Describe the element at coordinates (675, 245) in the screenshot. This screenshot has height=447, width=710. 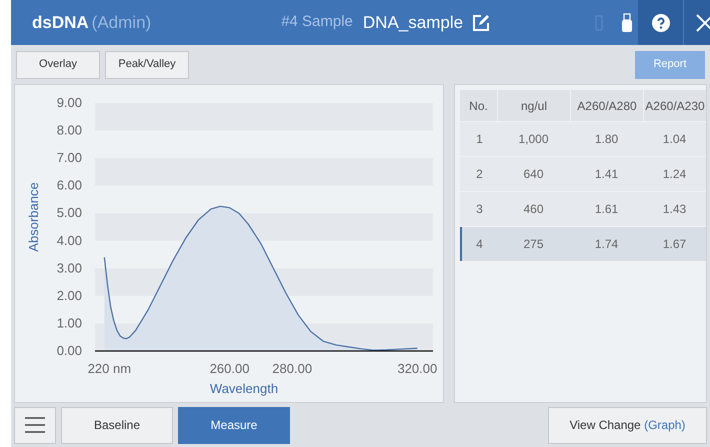
I see `table-cell-text: 1.67` at that location.